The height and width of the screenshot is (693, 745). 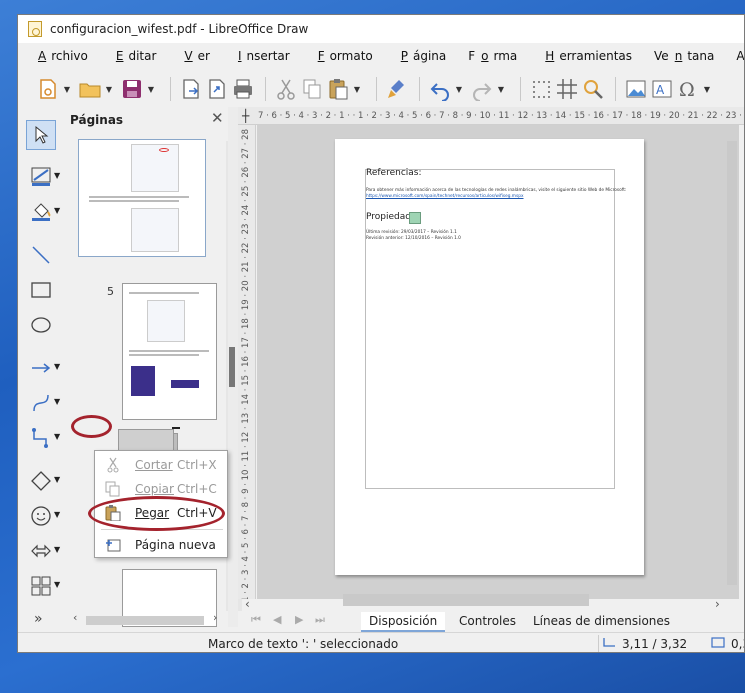 What do you see at coordinates (41, 290) in the screenshot?
I see `rectangle-tool-icon` at bounding box center [41, 290].